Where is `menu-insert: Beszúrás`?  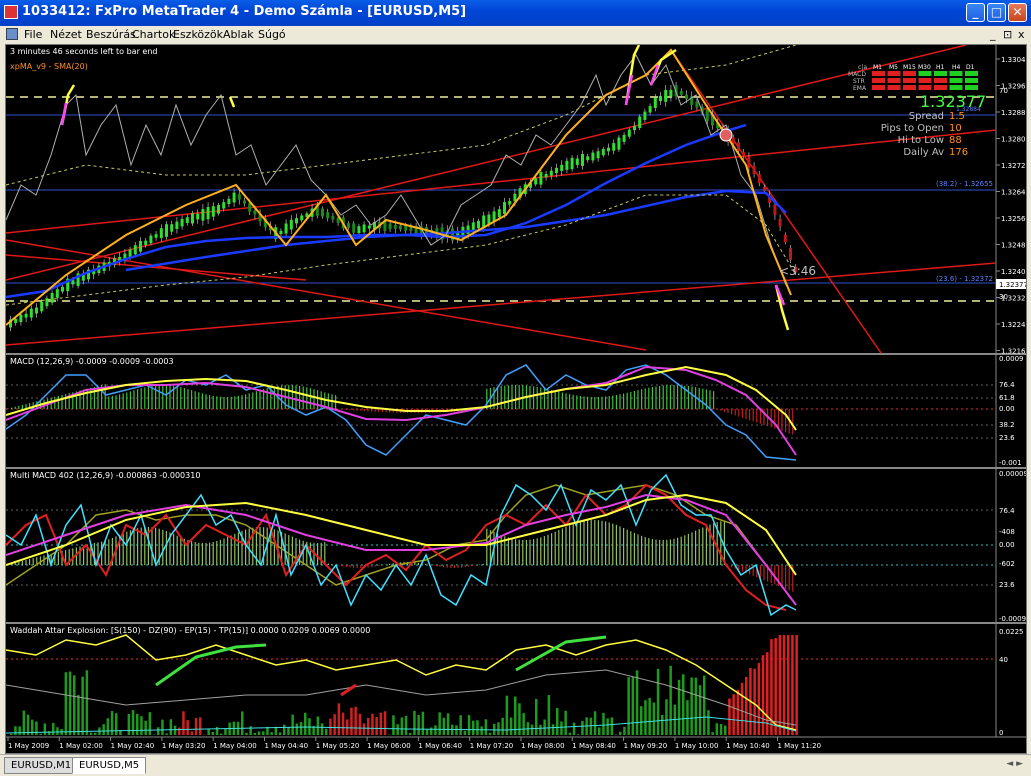 menu-insert: Beszúrás is located at coordinates (111, 34).